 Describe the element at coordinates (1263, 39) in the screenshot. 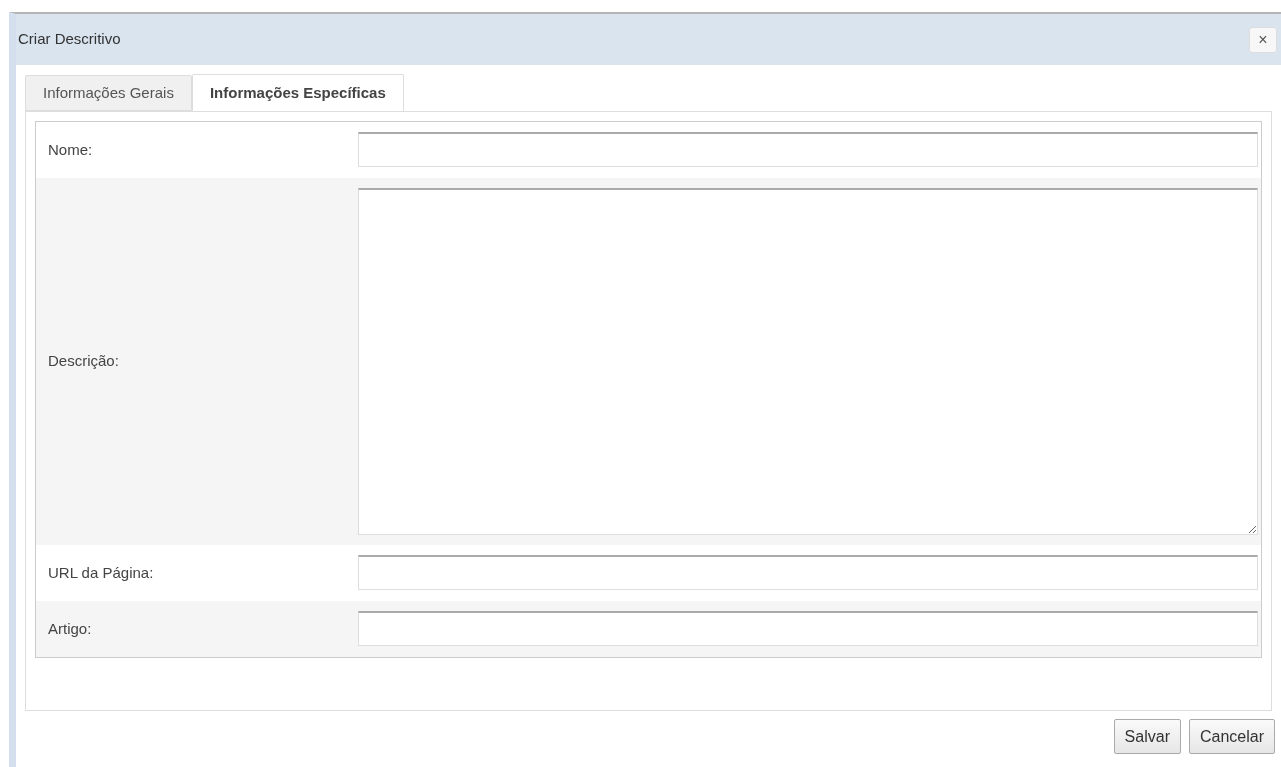

I see `close-button: ×` at that location.